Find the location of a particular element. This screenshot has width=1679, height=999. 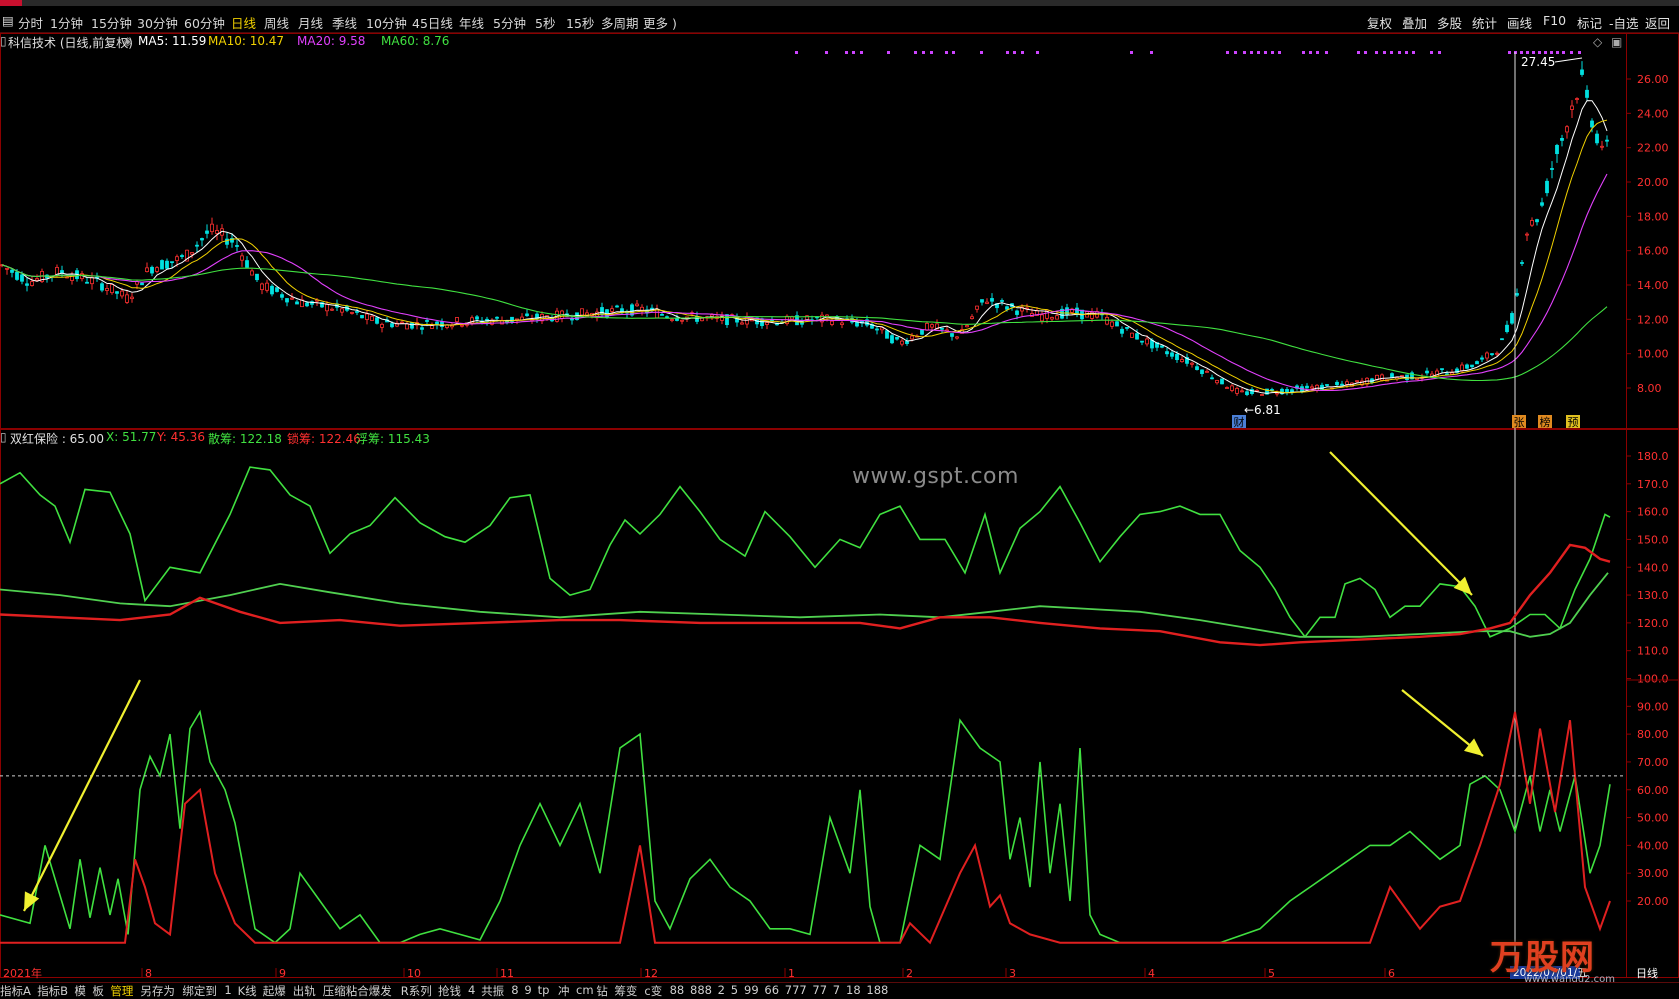

tab-5min: 5分钟 is located at coordinates (509, 22).